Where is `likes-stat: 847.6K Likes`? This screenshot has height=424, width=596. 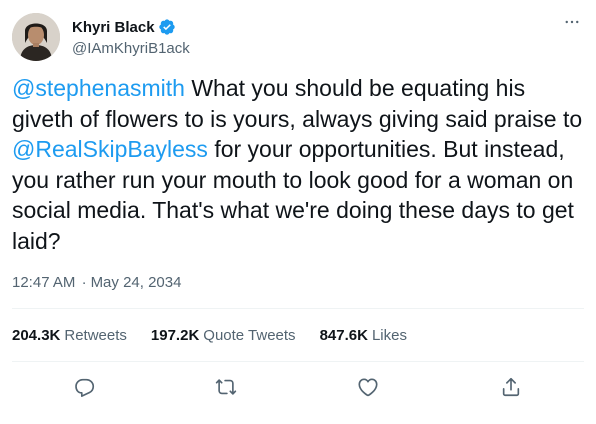
likes-stat: 847.6K Likes is located at coordinates (363, 335).